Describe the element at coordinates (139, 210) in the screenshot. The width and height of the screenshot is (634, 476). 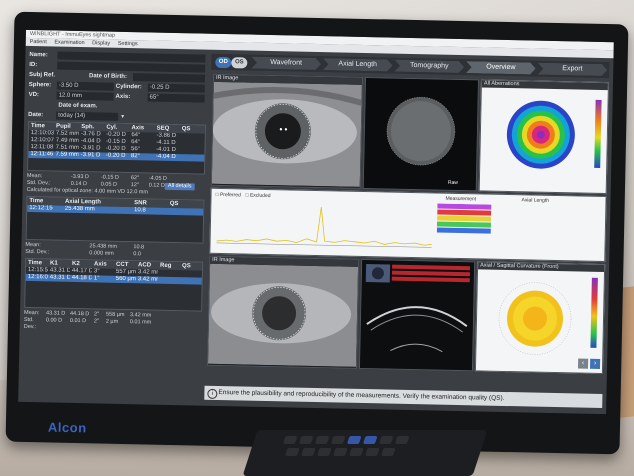
I see `table-cell: 10.8` at that location.